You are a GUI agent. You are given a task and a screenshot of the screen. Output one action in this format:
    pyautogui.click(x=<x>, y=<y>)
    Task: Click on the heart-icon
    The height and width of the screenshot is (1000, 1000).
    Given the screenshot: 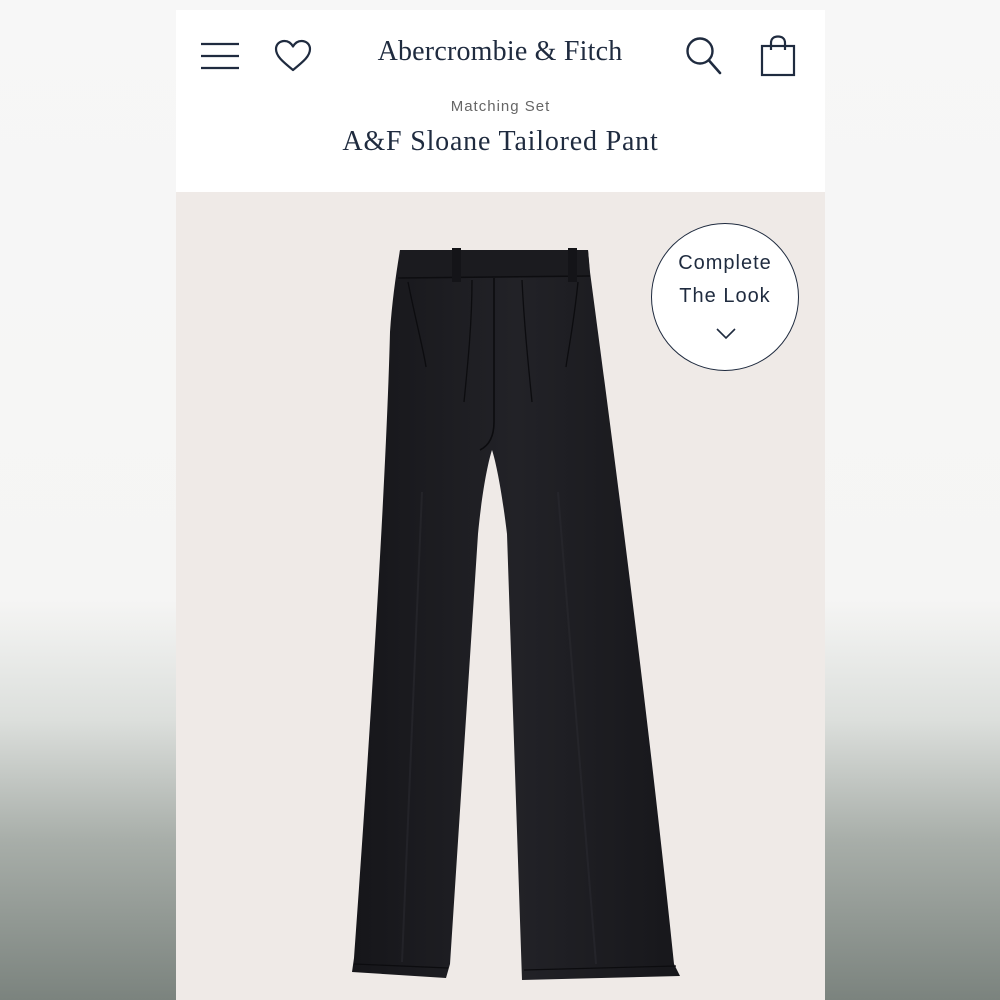 What is the action you would take?
    pyautogui.click(x=293, y=55)
    